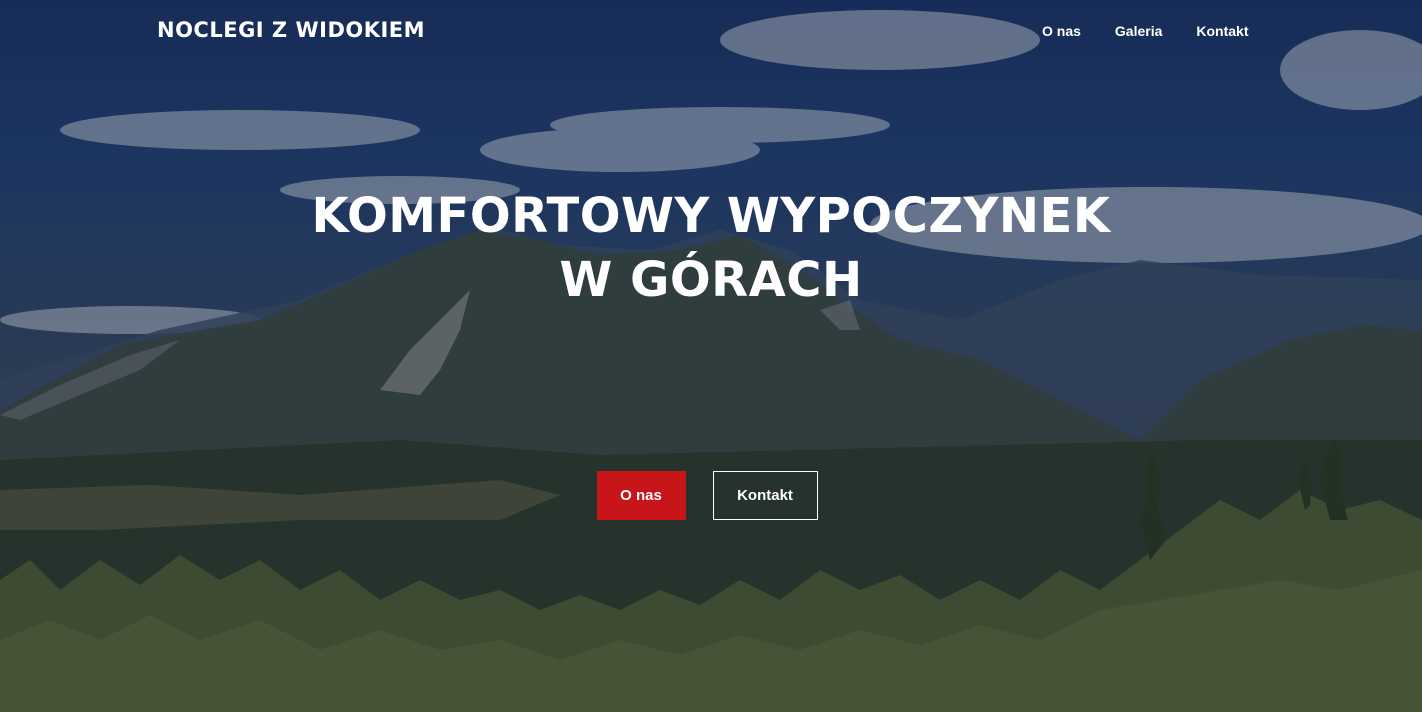 The height and width of the screenshot is (712, 1422). Describe the element at coordinates (641, 495) in the screenshot. I see `o-nas-button: O nas` at that location.